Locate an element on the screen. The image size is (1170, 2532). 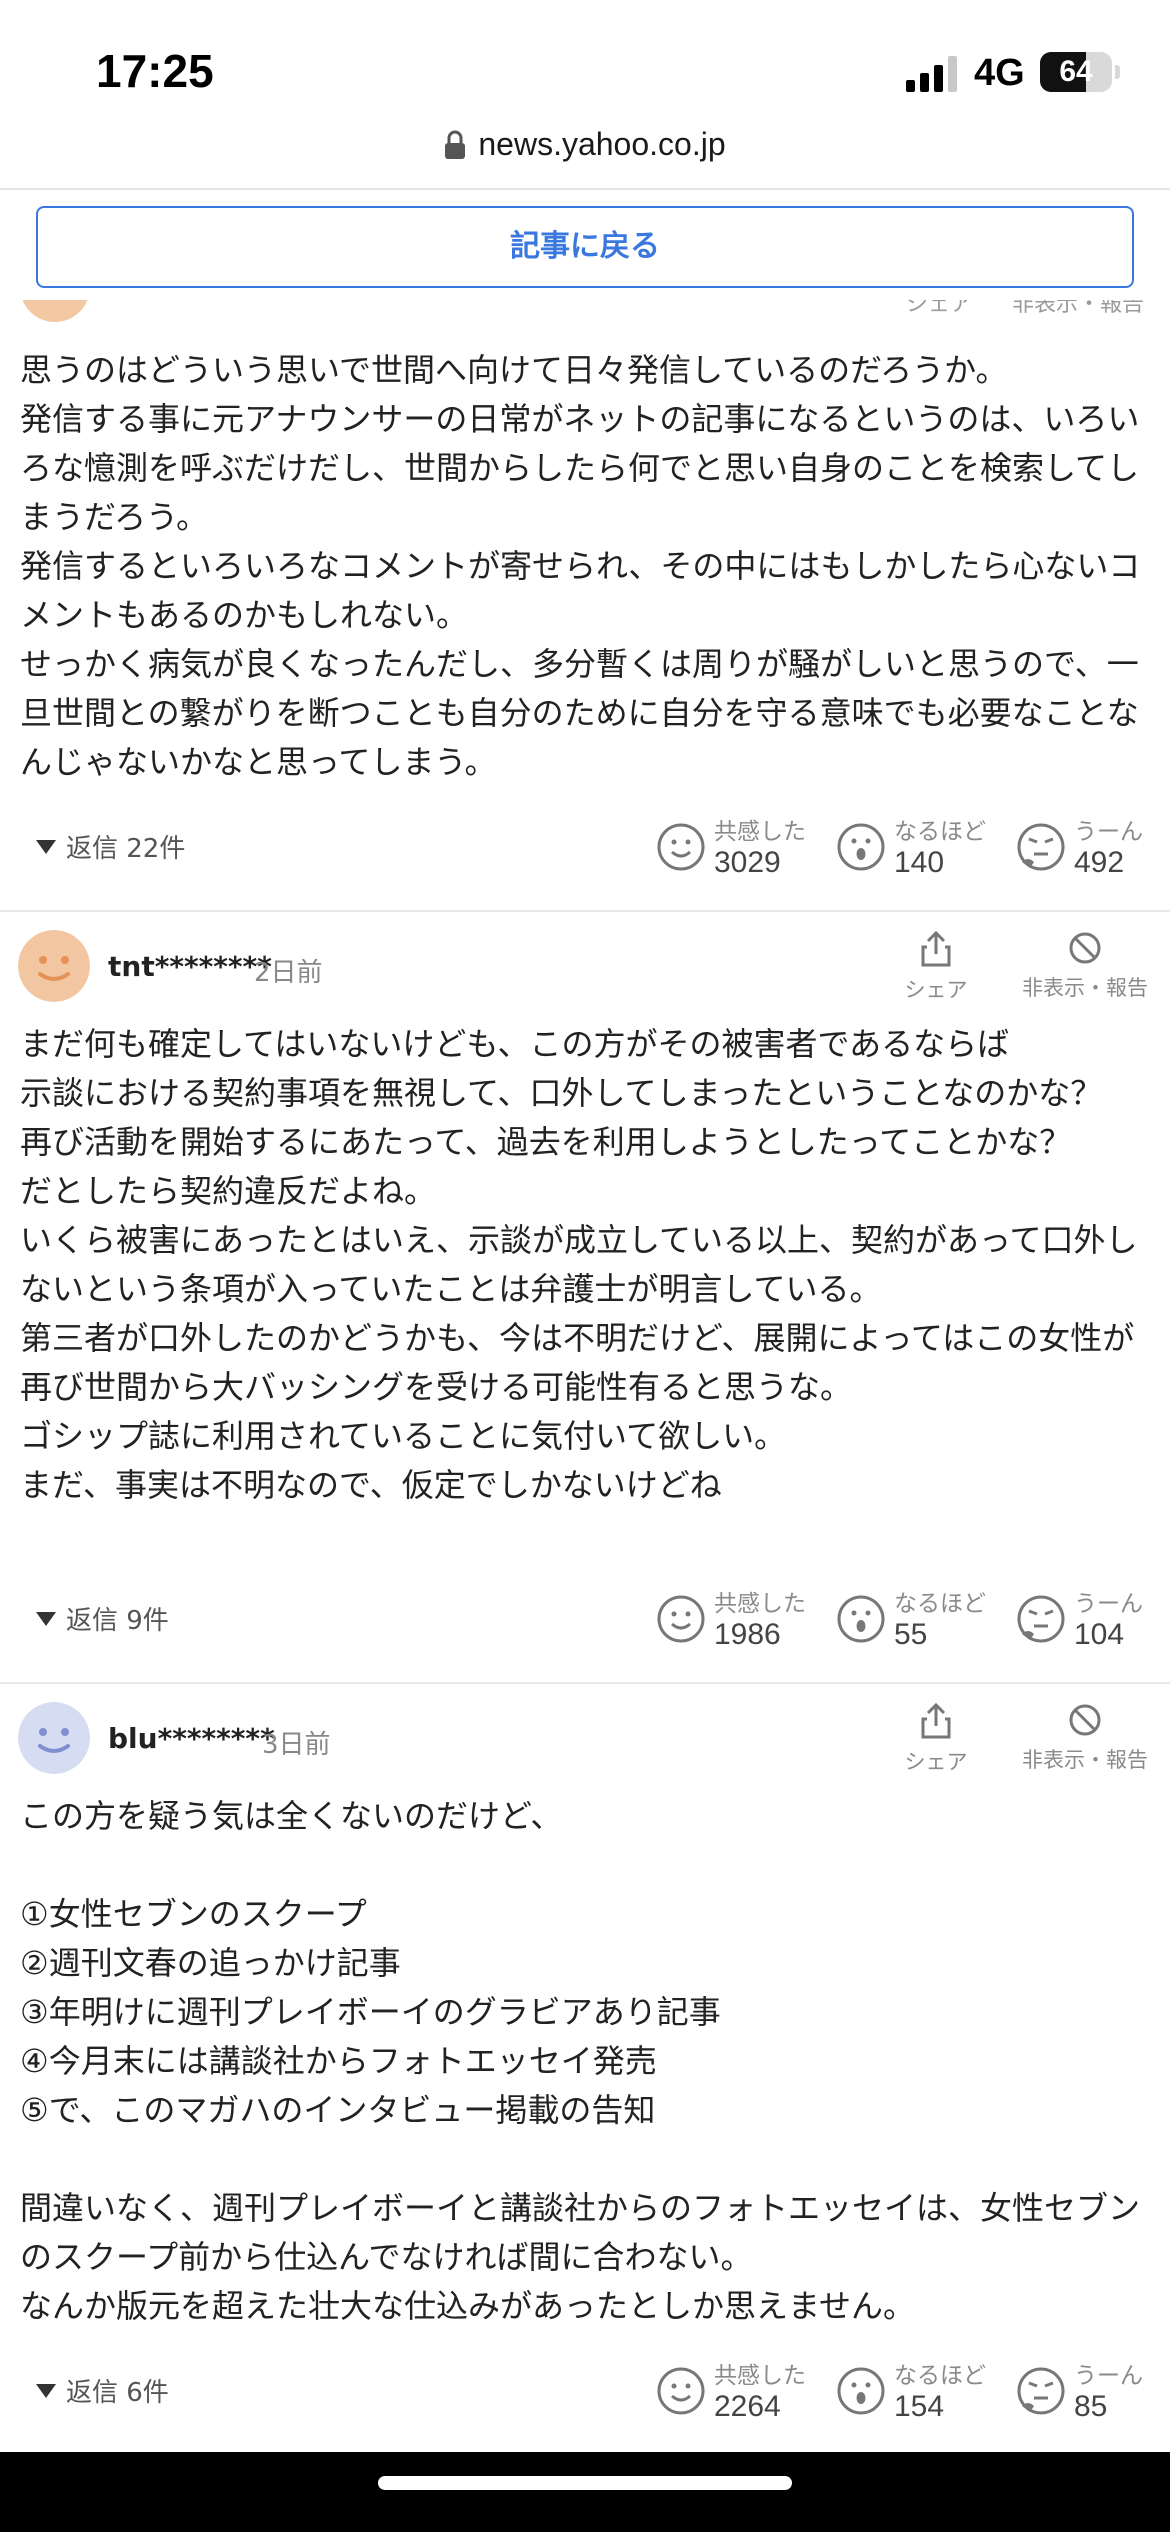
user-name: blu******** is located at coordinates (191, 1738).